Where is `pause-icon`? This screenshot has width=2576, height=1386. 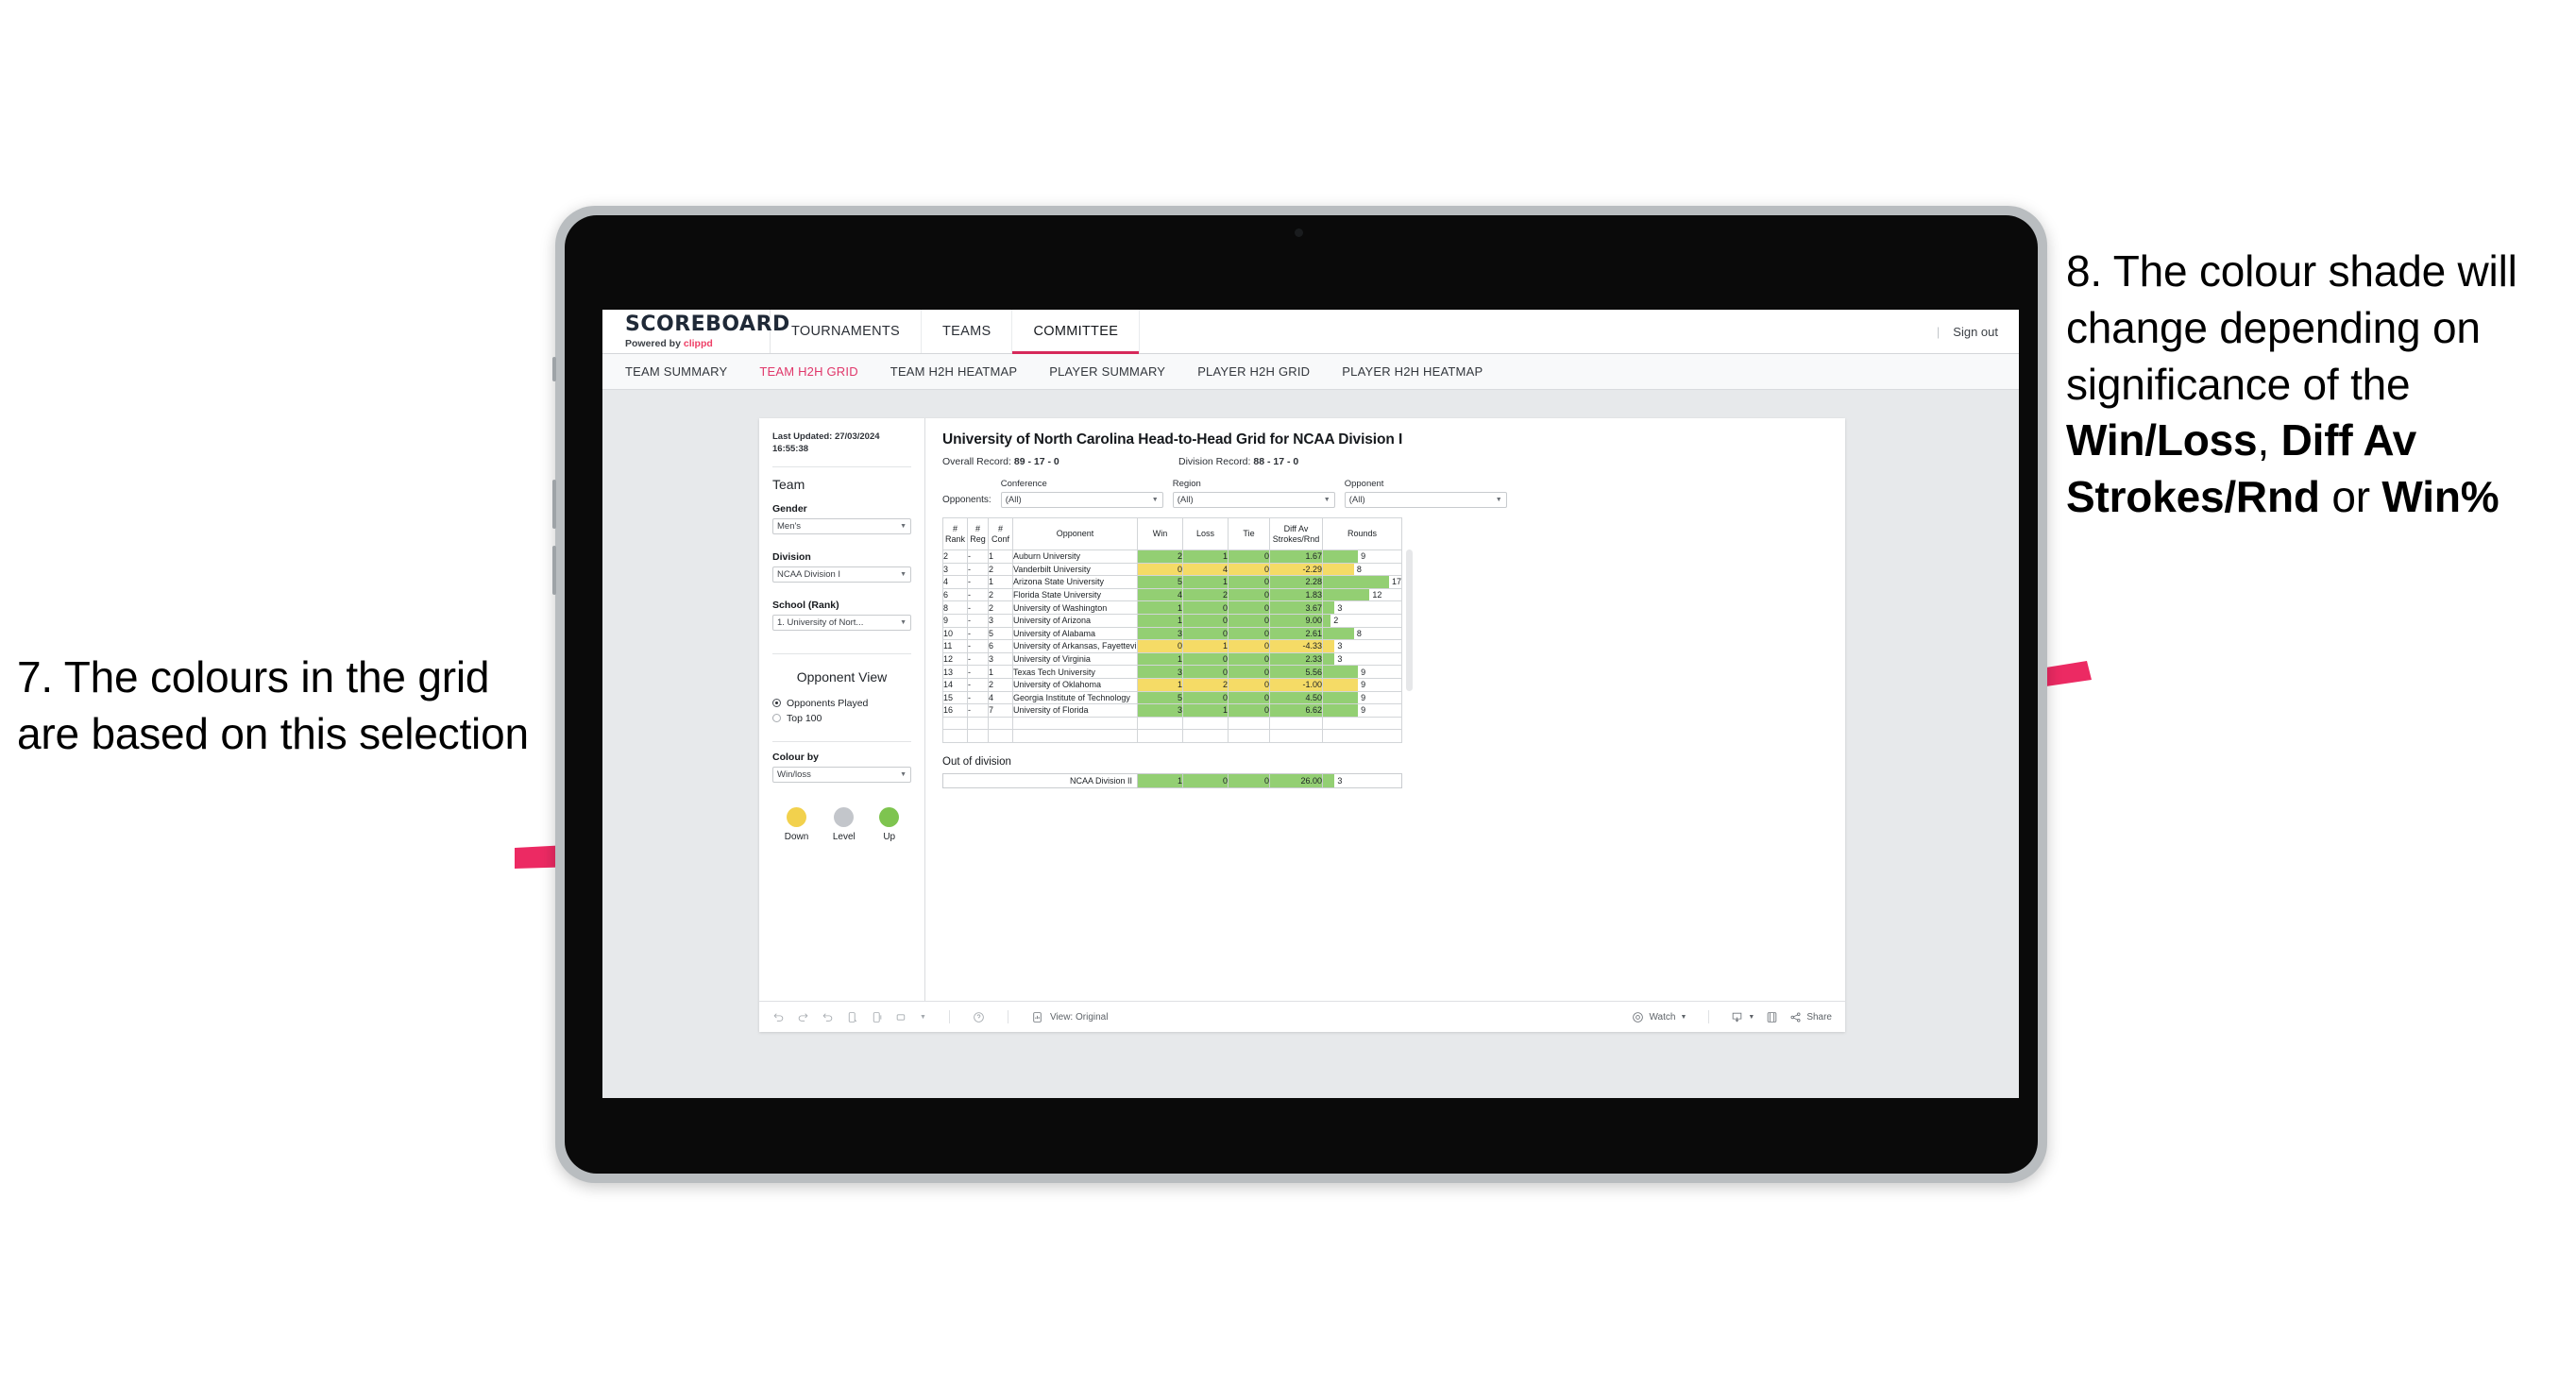 pause-icon is located at coordinates (877, 1017).